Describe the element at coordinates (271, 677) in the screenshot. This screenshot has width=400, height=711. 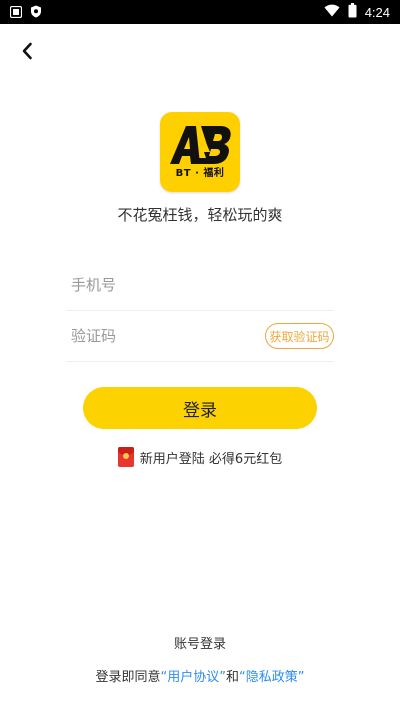
I see `privacy-policy-link: “隐私政策”` at that location.